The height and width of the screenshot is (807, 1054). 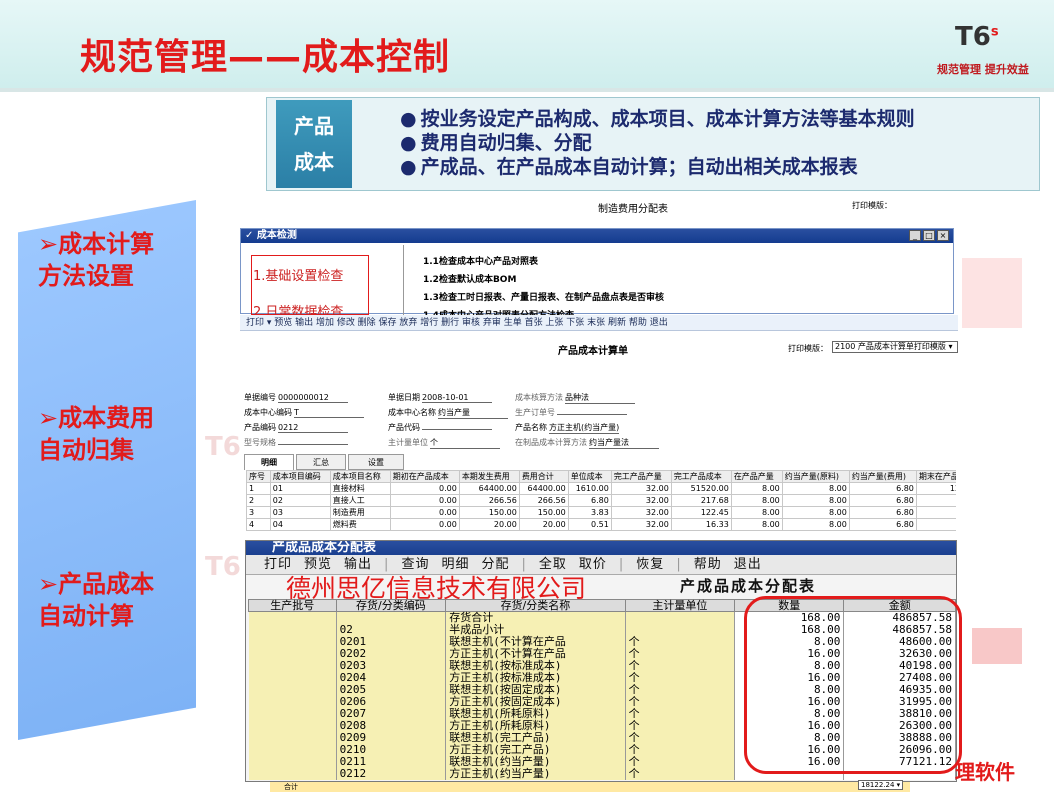 What do you see at coordinates (258, 512) in the screenshot?
I see `table-cell: 3` at bounding box center [258, 512].